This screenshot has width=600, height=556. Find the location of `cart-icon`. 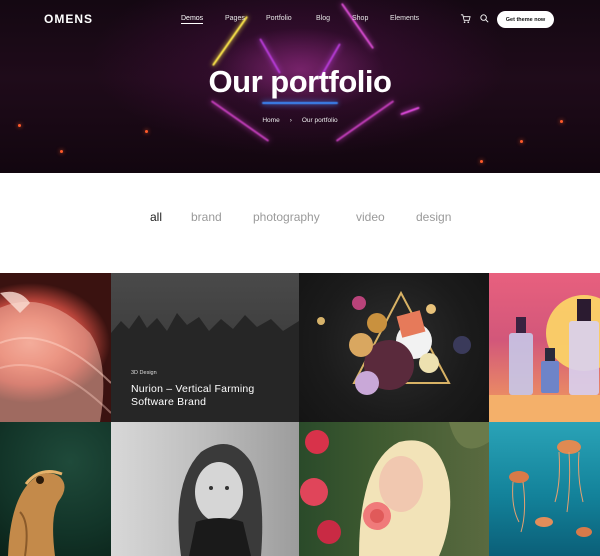

cart-icon is located at coordinates (465, 18).